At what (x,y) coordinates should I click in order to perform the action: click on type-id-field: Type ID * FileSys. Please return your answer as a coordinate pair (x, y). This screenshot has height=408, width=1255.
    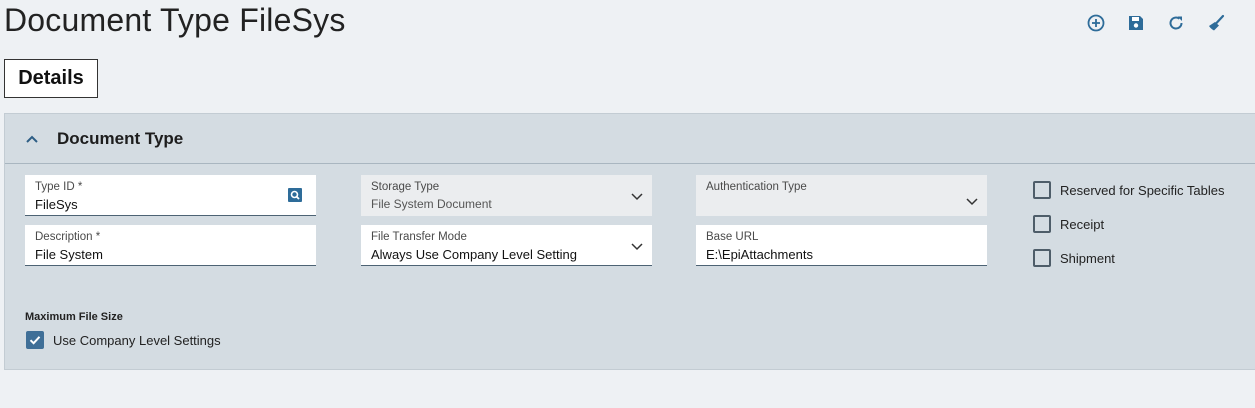
    Looking at the image, I should click on (170, 195).